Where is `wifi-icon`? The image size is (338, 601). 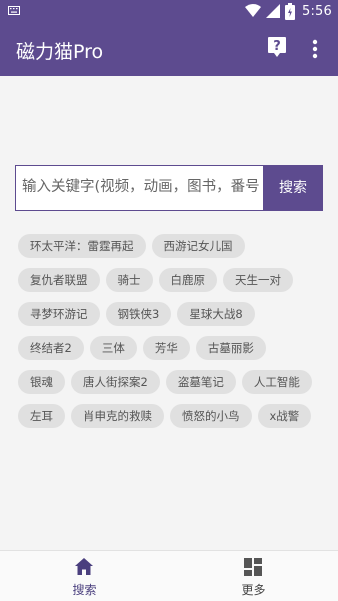
wifi-icon is located at coordinates (253, 10).